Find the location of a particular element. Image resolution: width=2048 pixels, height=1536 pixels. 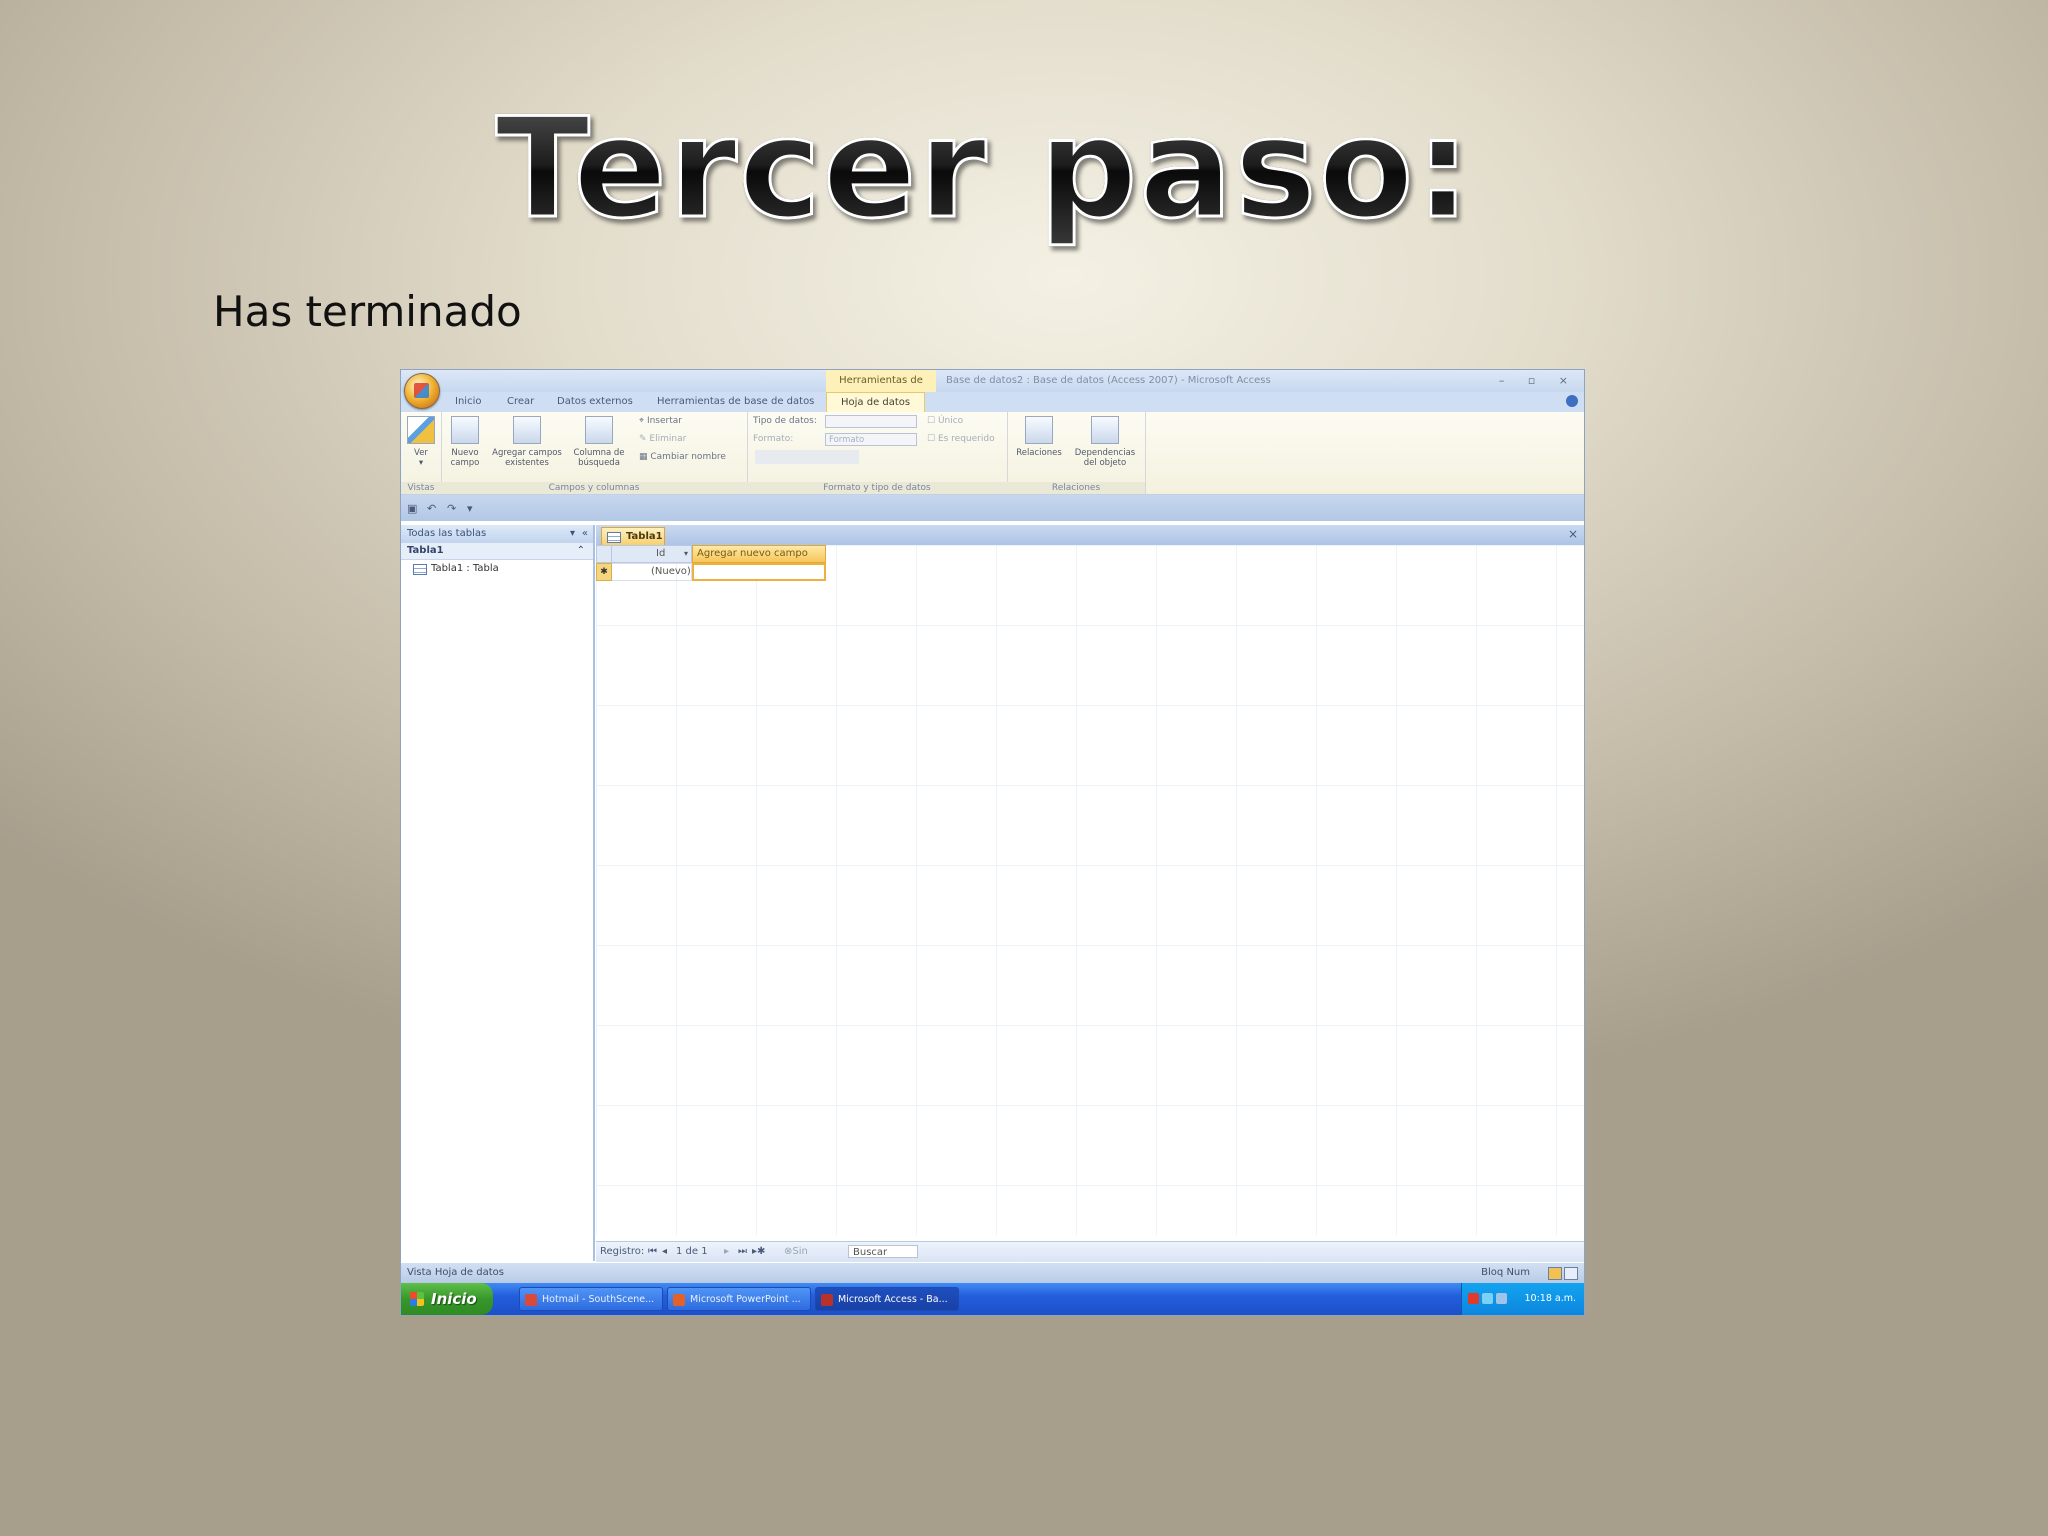

filter-status: ⊗ Sin filtro is located at coordinates (799, 1259).